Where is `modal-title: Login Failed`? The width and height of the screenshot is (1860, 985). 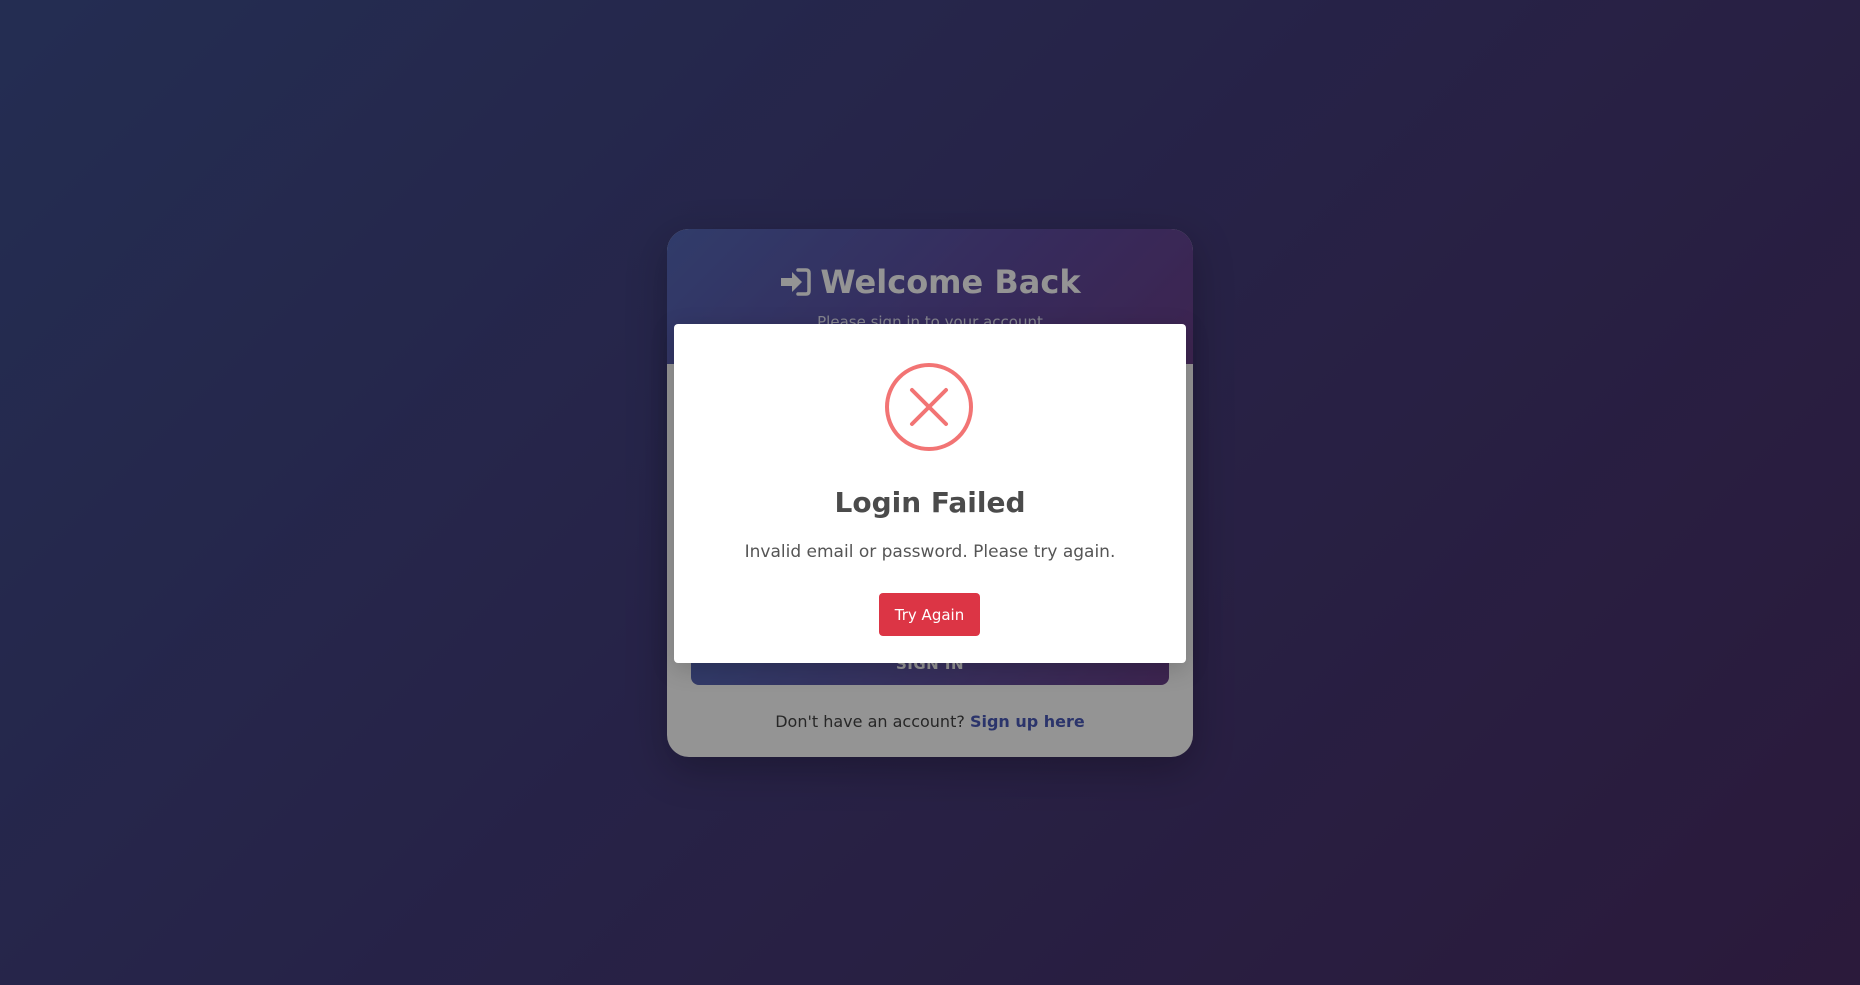 modal-title: Login Failed is located at coordinates (930, 502).